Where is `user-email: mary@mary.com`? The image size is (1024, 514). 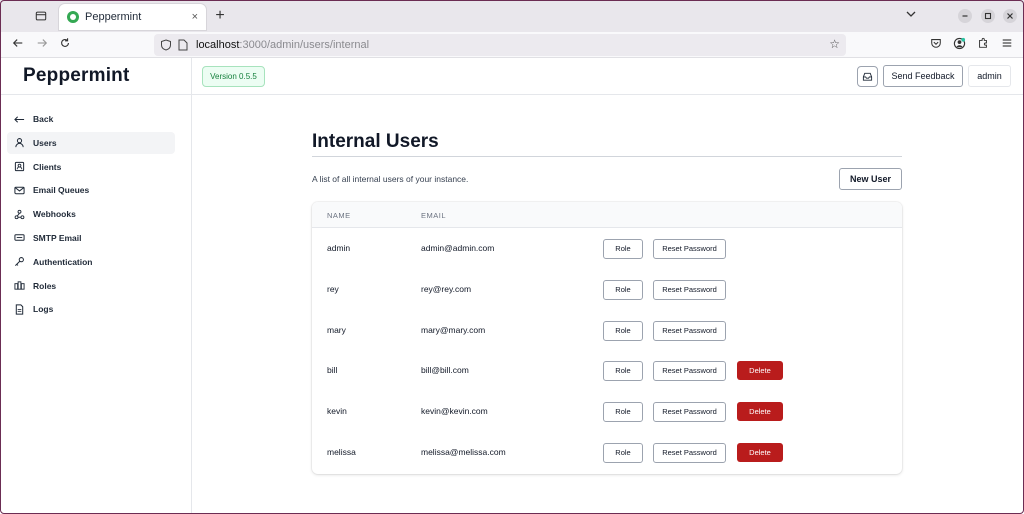
user-email: mary@mary.com is located at coordinates (453, 329).